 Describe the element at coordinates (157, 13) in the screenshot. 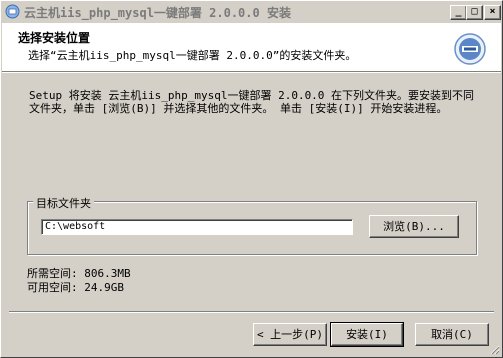

I see `window-title: 云主机iis_php_mysql一键部署 2.0.0.0 安装` at that location.